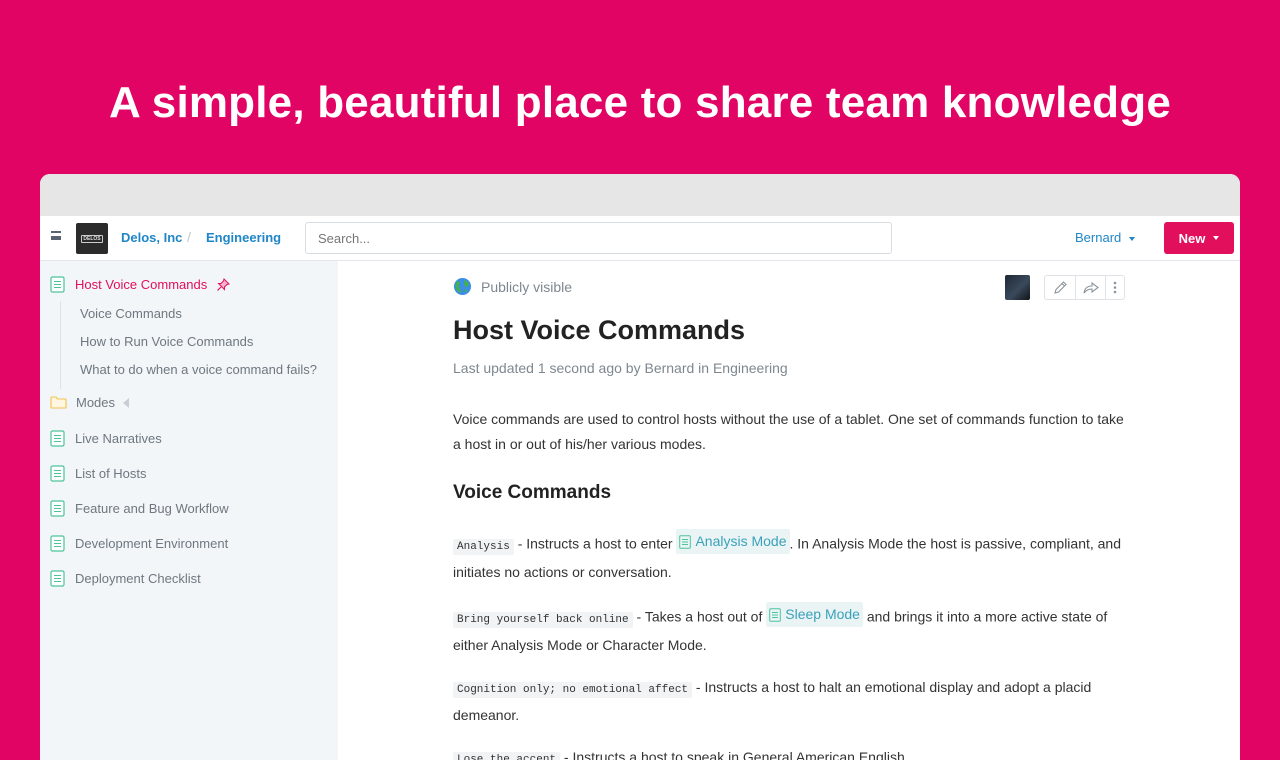 The height and width of the screenshot is (760, 1280). I want to click on window-chrome, so click(640, 195).